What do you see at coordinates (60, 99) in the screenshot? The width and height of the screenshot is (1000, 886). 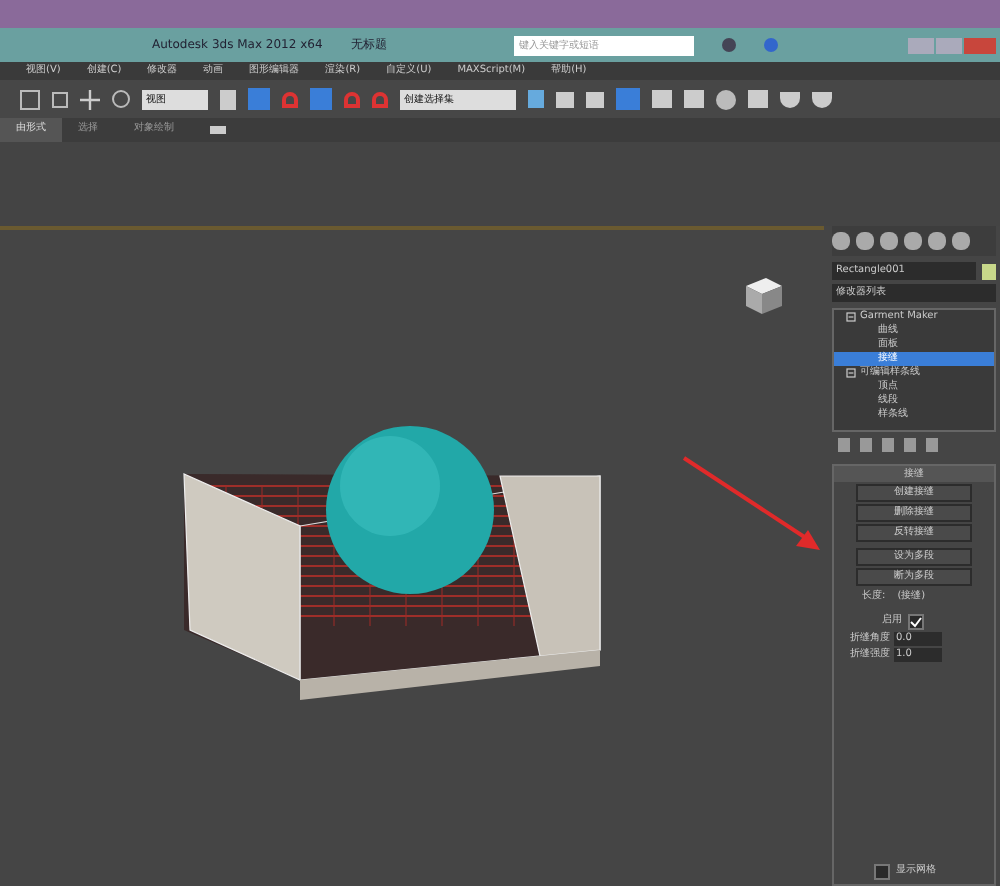 I see `window-select-icon` at bounding box center [60, 99].